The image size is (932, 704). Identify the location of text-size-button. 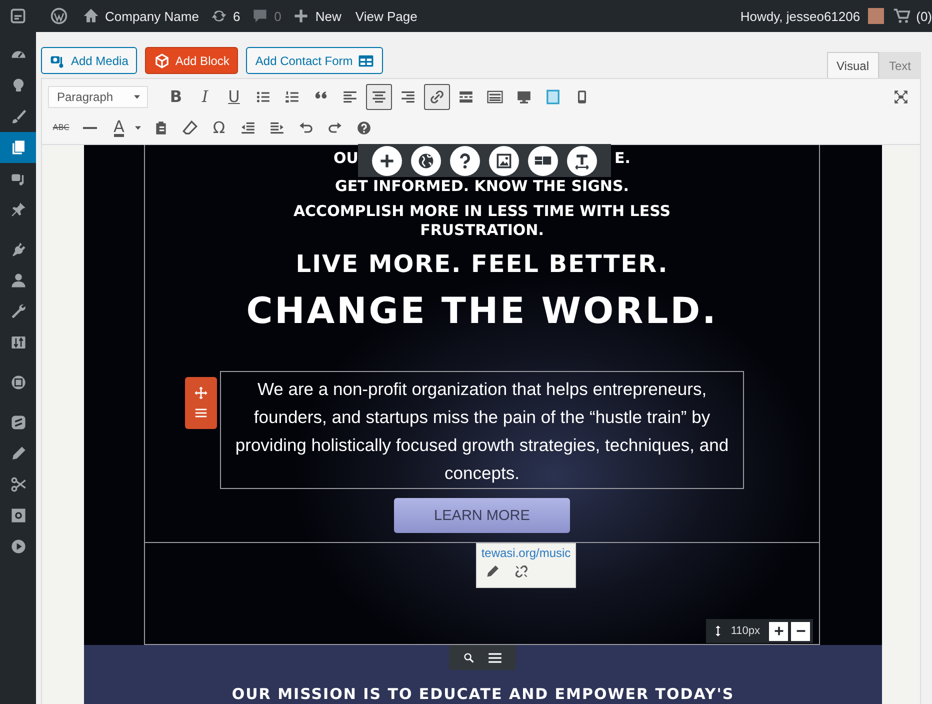
(582, 161).